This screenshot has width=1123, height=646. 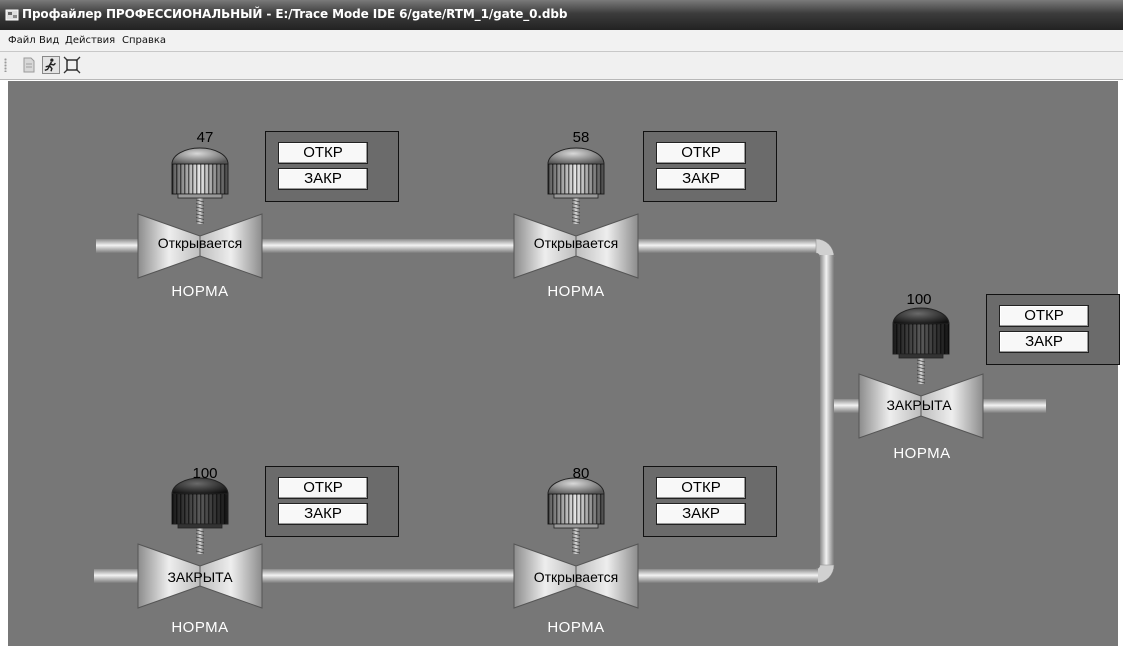 What do you see at coordinates (22, 40) in the screenshot?
I see `menu-file: Файл` at bounding box center [22, 40].